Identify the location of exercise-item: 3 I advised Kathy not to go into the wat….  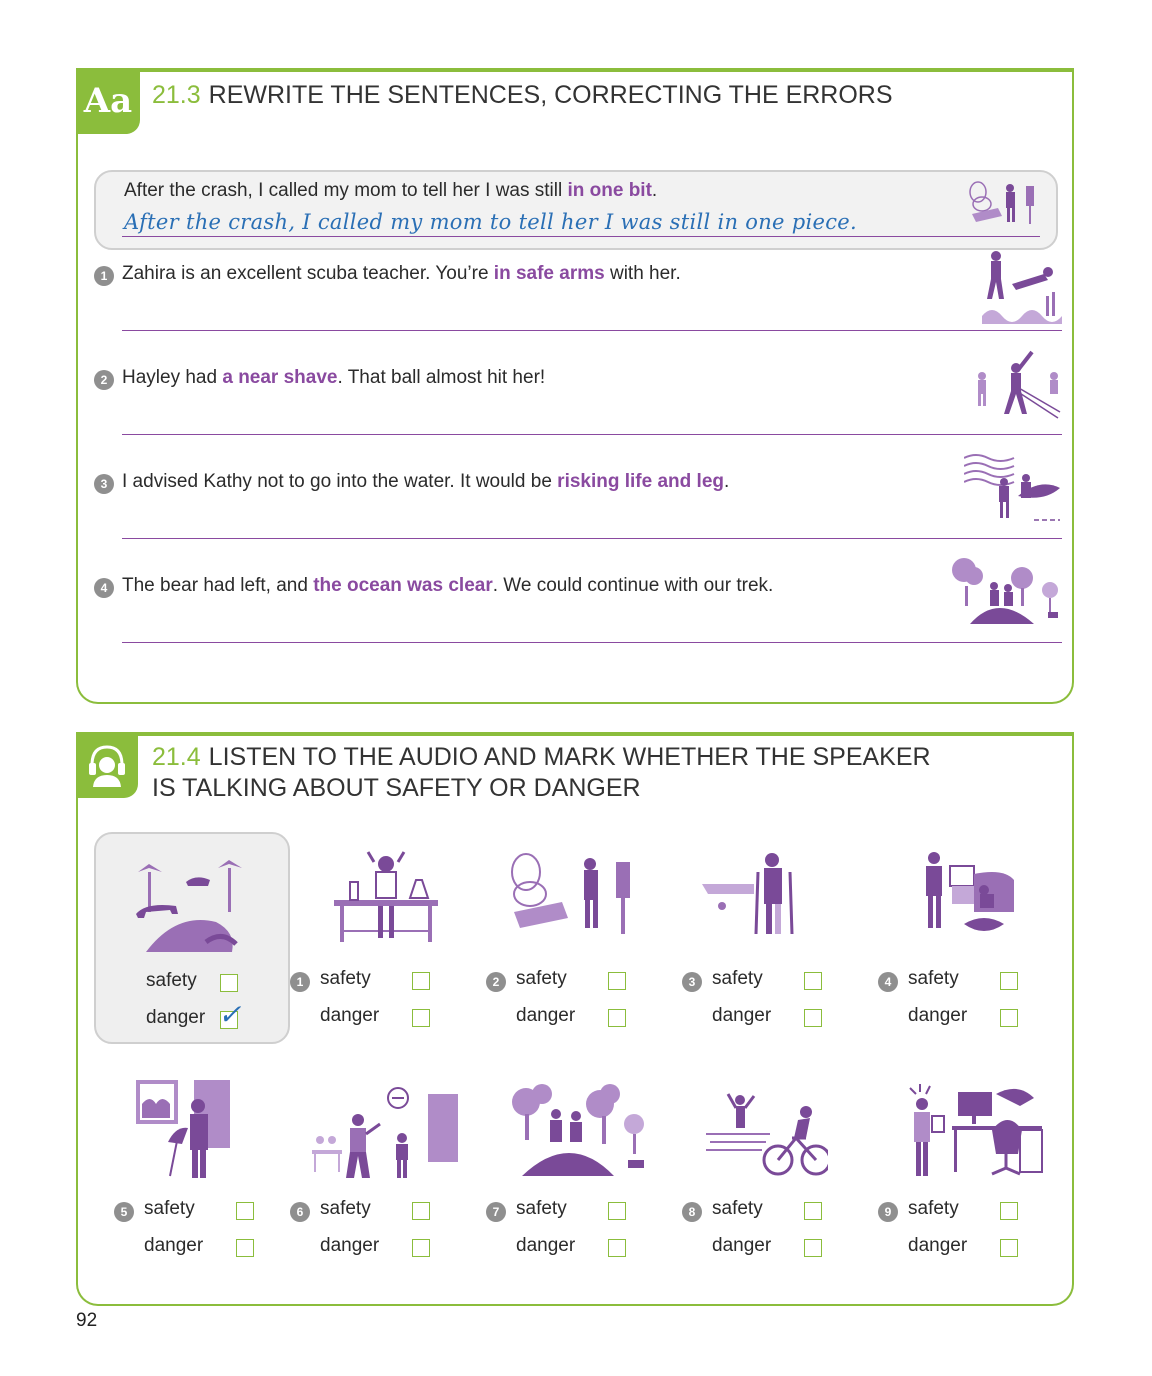
(578, 514).